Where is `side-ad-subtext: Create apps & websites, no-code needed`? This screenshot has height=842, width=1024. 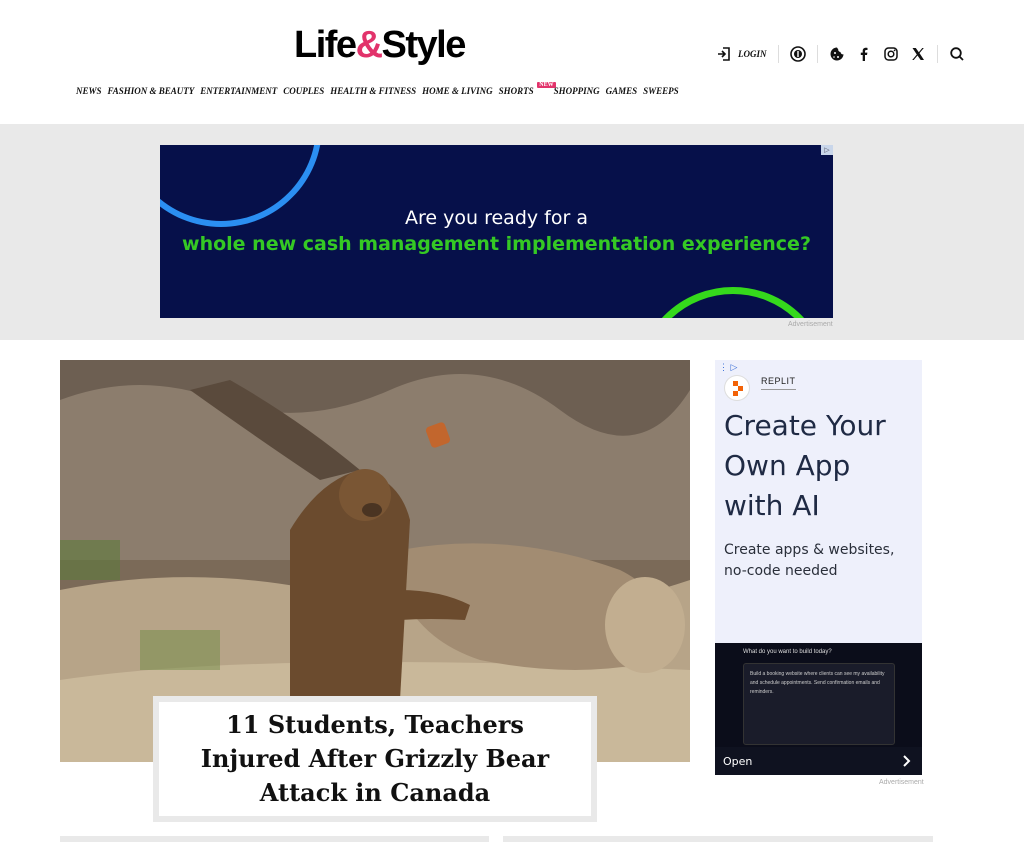
side-ad-subtext: Create apps & websites, no-code needed is located at coordinates (809, 560).